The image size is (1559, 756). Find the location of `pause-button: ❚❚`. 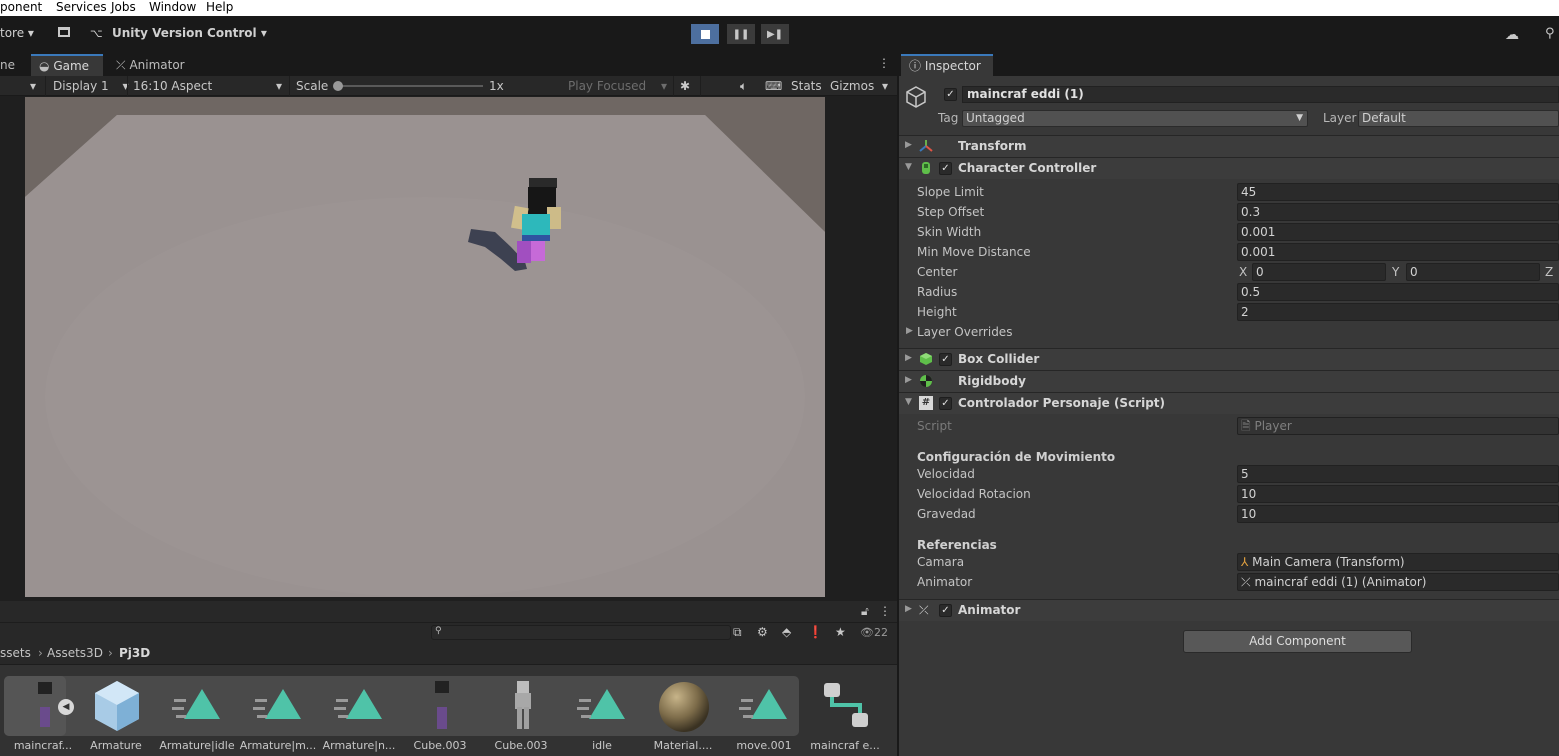

pause-button: ❚❚ is located at coordinates (741, 34).